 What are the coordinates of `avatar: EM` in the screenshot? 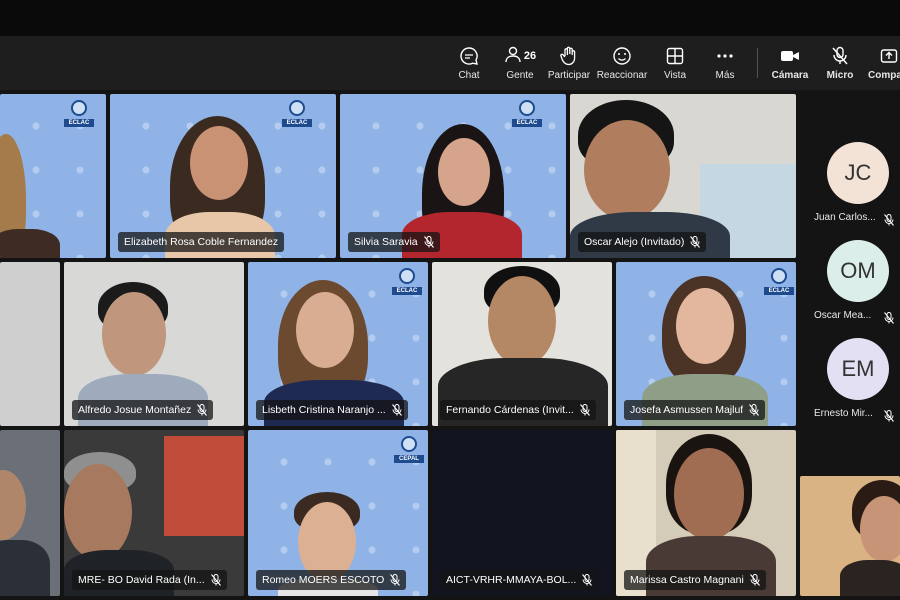 It's located at (858, 369).